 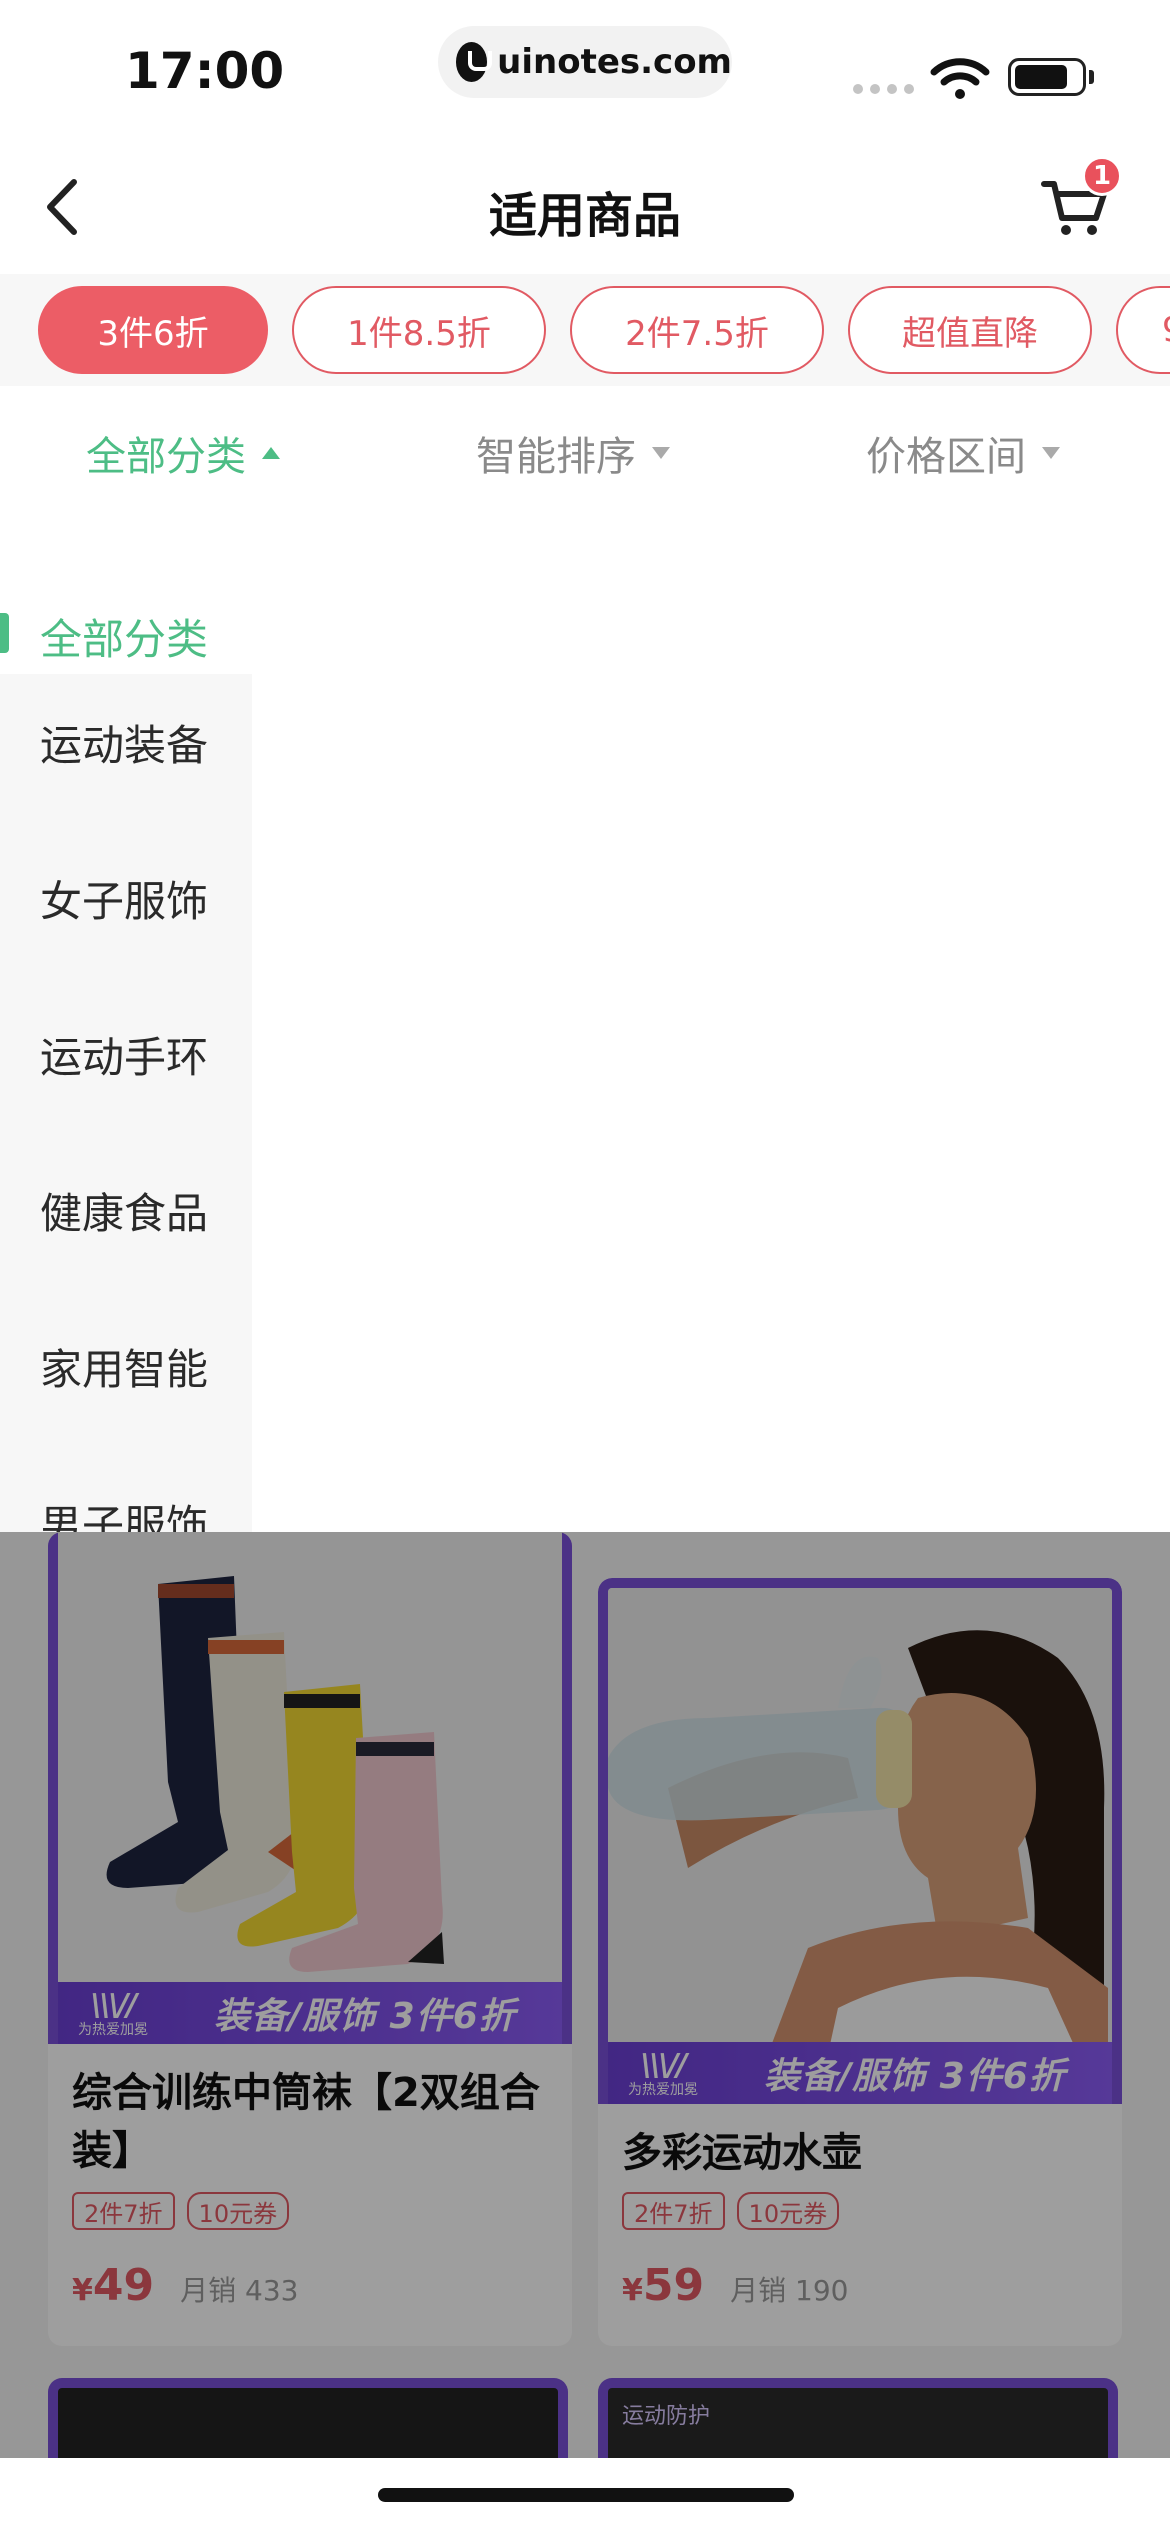 I want to click on category-item-all: 全部分类, so click(x=126, y=612).